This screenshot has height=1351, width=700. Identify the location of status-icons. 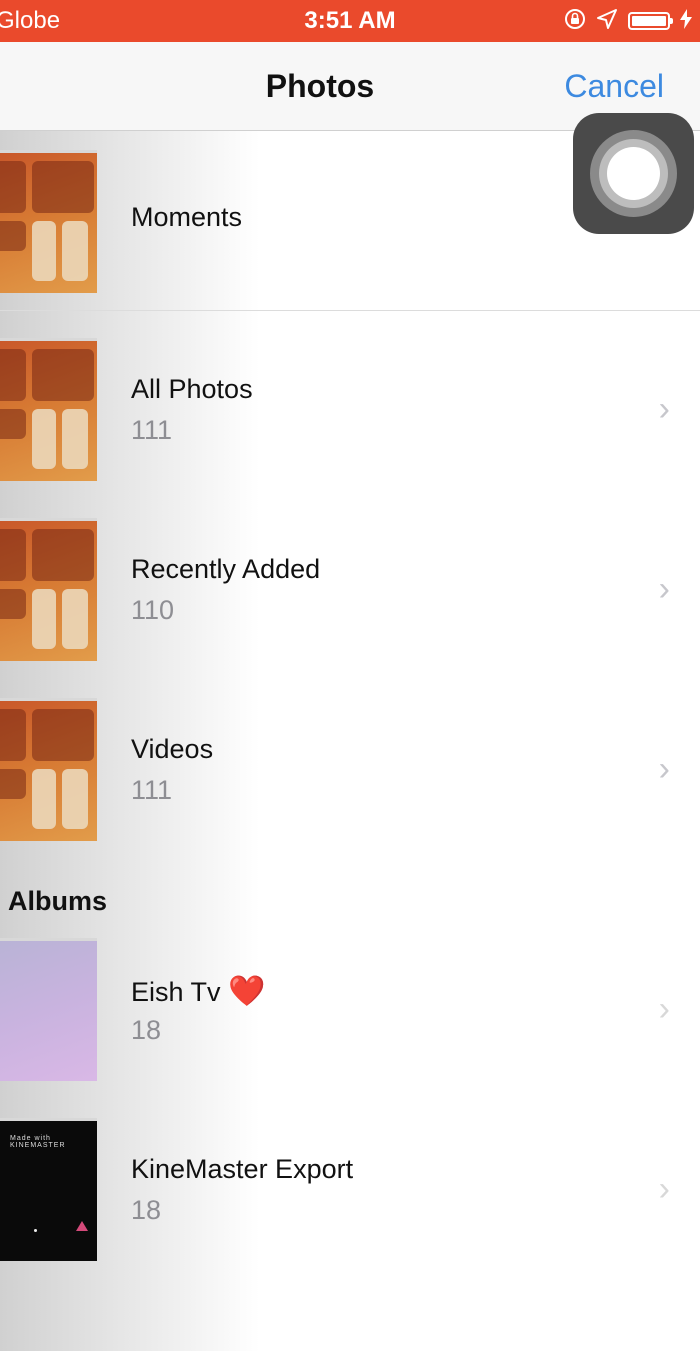
(628, 21).